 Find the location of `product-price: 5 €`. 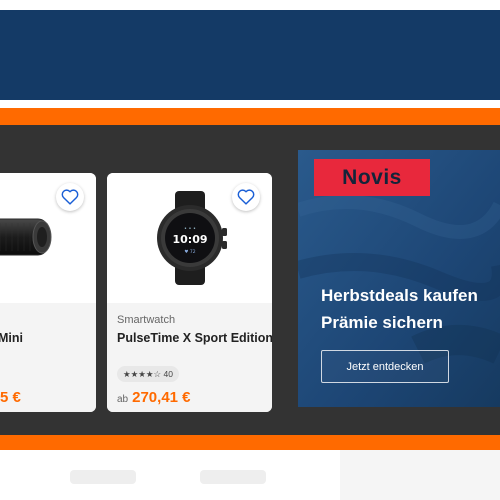

product-price: 5 € is located at coordinates (10, 397).